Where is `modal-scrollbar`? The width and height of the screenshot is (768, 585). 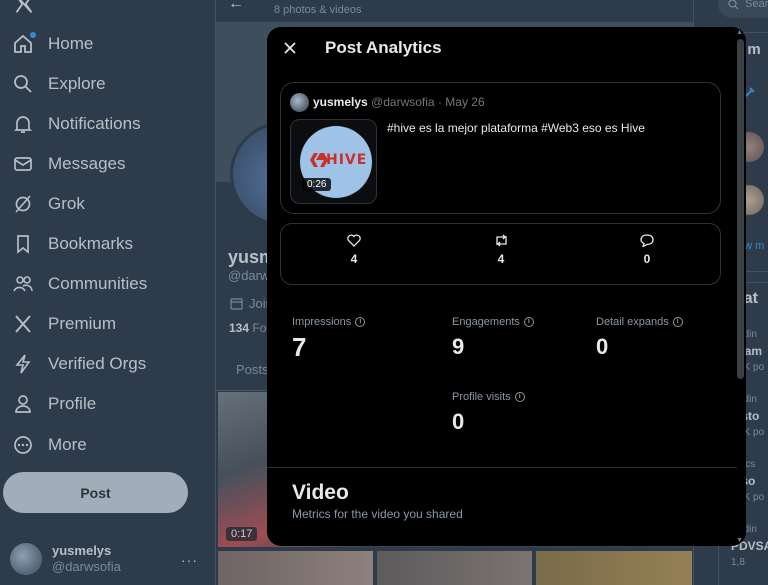
modal-scrollbar is located at coordinates (740, 209).